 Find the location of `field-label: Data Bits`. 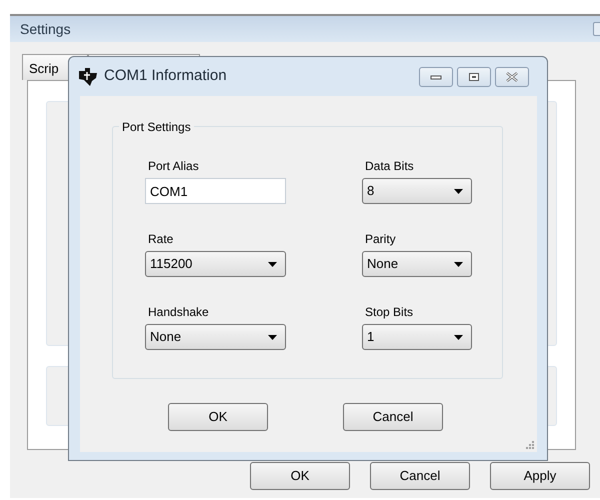

field-label: Data Bits is located at coordinates (390, 166).